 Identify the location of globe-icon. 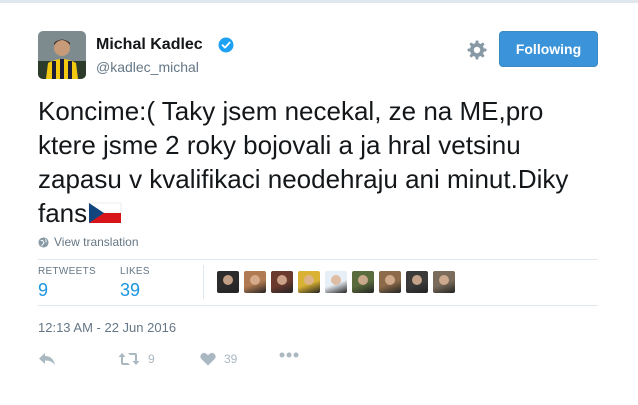
(43, 242).